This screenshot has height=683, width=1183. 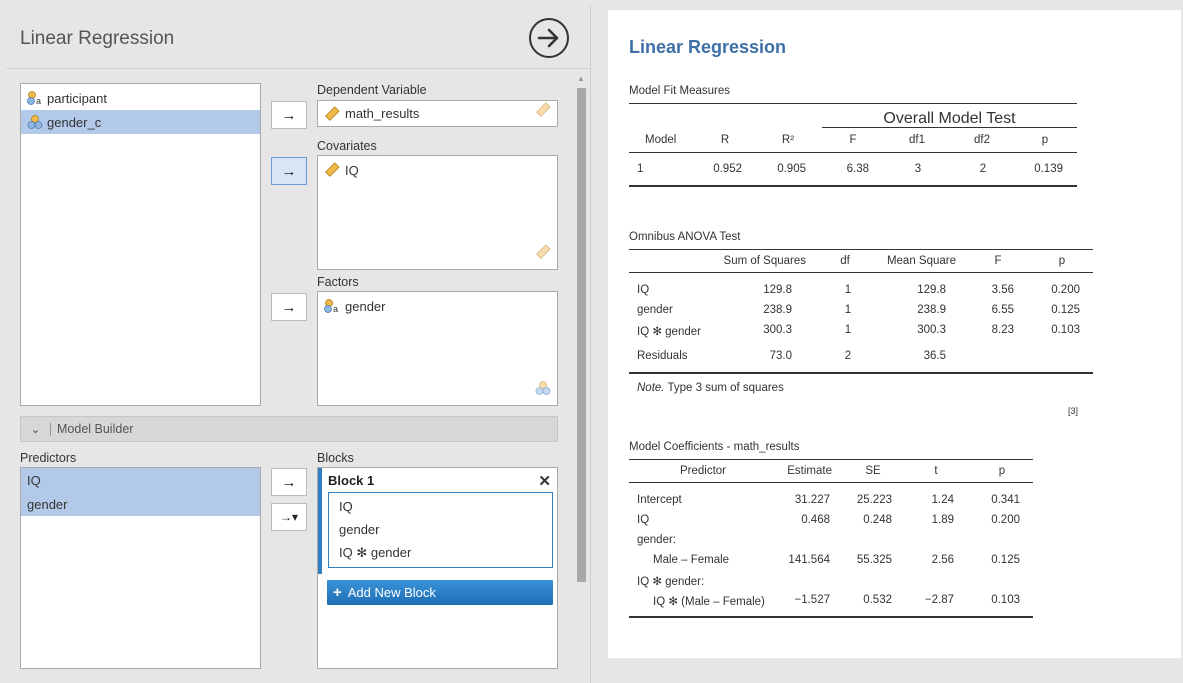 What do you see at coordinates (47, 504) in the screenshot?
I see `predictor-label: gender` at bounding box center [47, 504].